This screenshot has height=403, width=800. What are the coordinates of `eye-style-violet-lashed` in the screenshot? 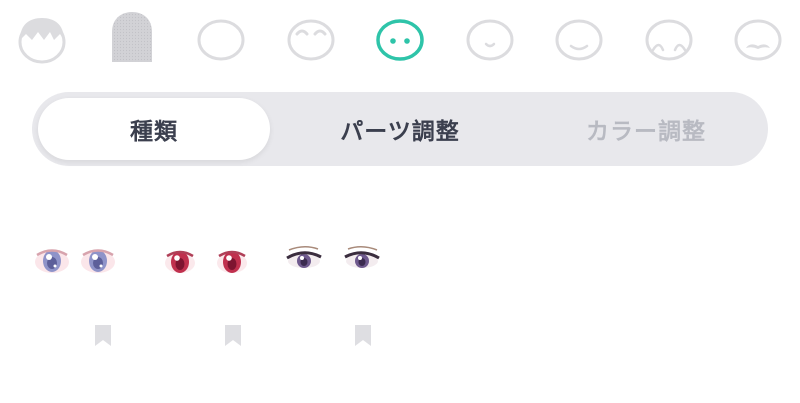 It's located at (341, 292).